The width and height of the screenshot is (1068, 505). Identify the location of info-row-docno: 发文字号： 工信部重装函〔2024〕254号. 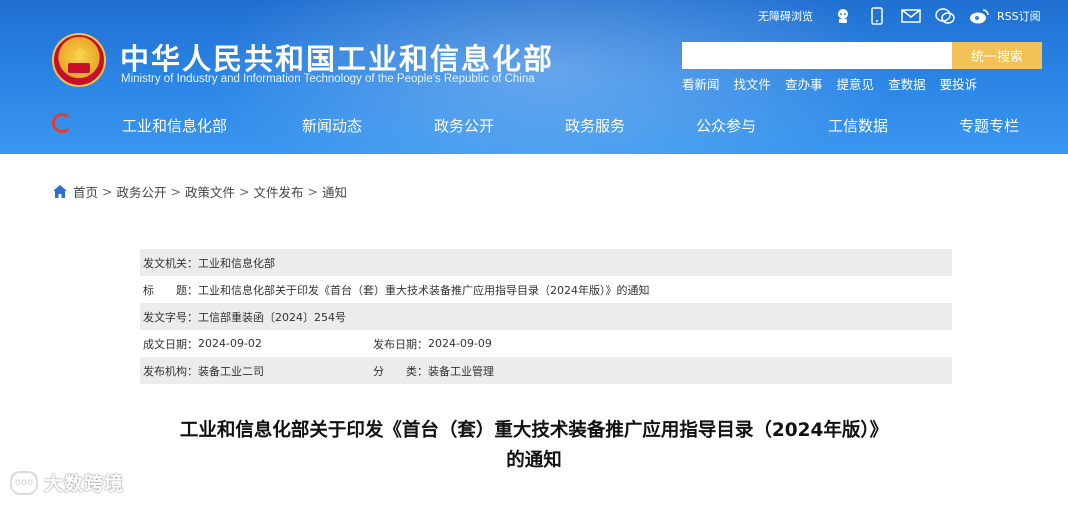
(546, 316).